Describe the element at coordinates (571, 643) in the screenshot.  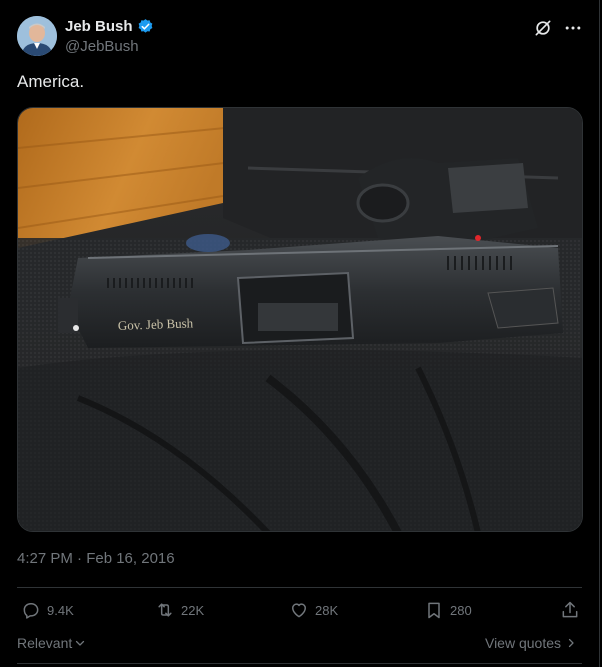
I see `chevron-right-icon` at that location.